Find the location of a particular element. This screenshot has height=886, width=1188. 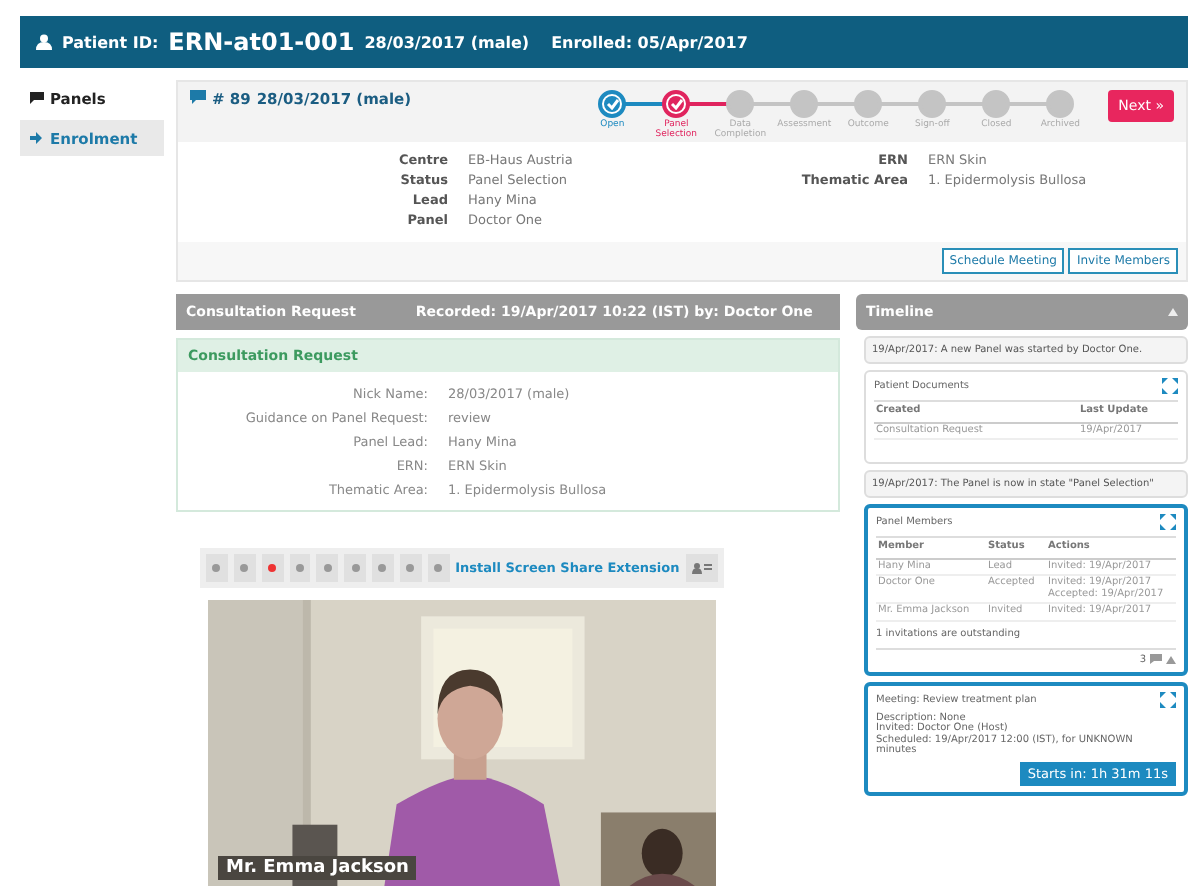

comment-icon is located at coordinates (1156, 659).